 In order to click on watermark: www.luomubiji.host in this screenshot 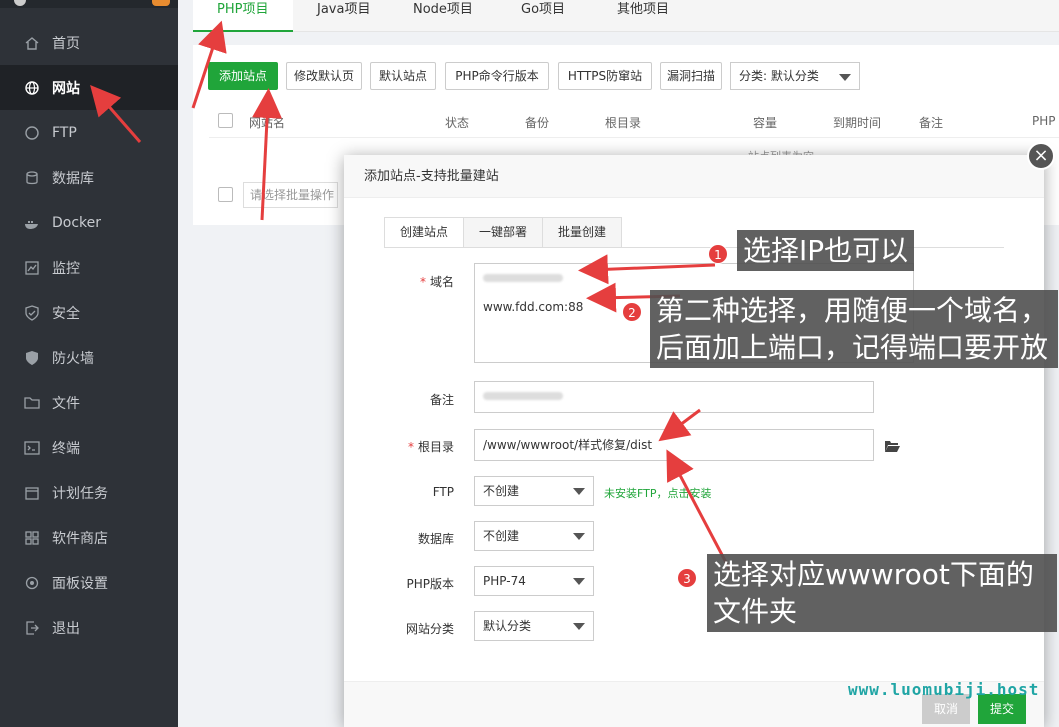, I will do `click(944, 689)`.